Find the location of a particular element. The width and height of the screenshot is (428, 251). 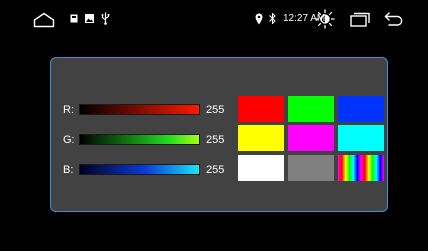

swatch-red is located at coordinates (261, 109).